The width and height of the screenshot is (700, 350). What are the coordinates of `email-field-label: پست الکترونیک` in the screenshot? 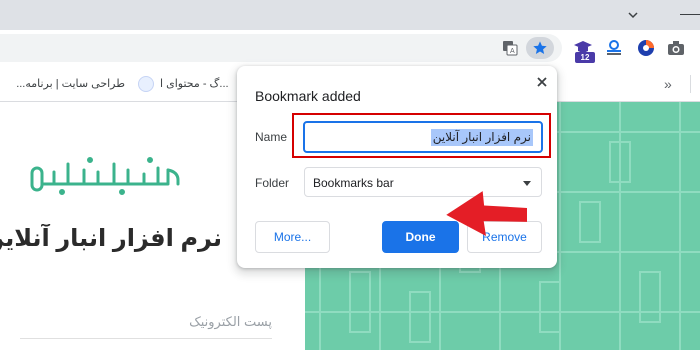 It's located at (230, 321).